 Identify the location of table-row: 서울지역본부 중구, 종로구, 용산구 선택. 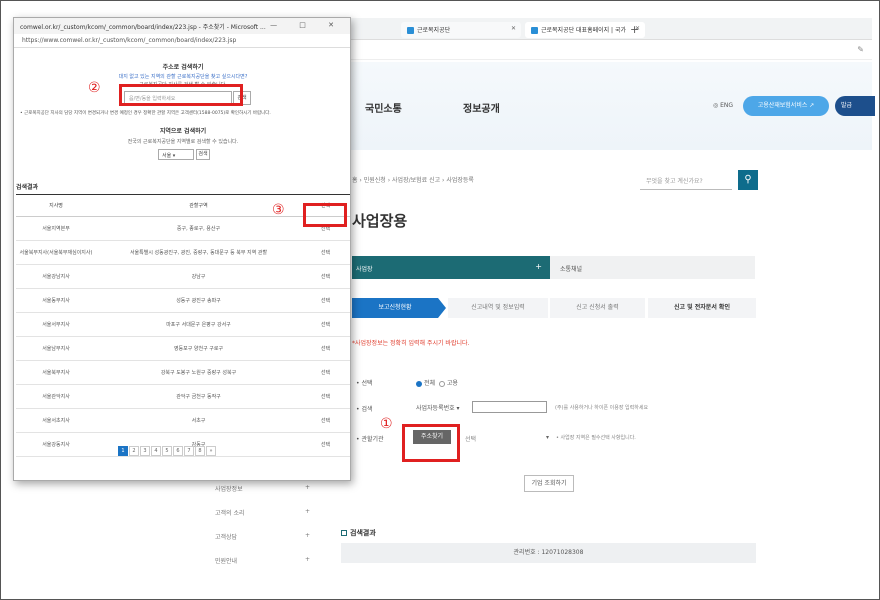
(183, 228).